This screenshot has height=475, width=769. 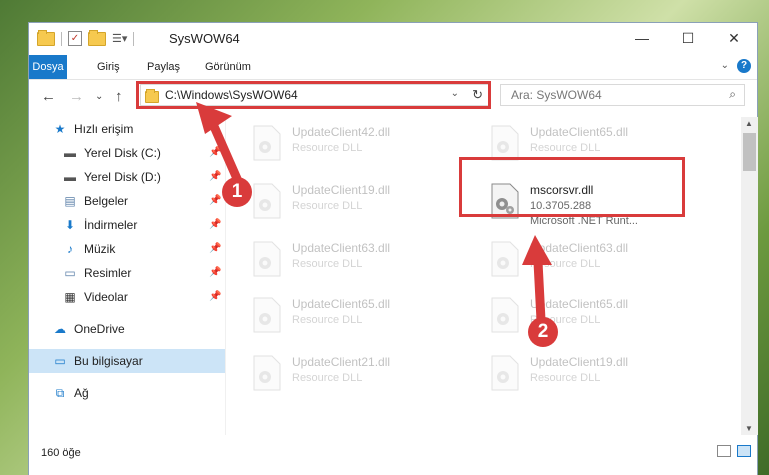 I want to click on arrow-2-head, so click(x=537, y=250).